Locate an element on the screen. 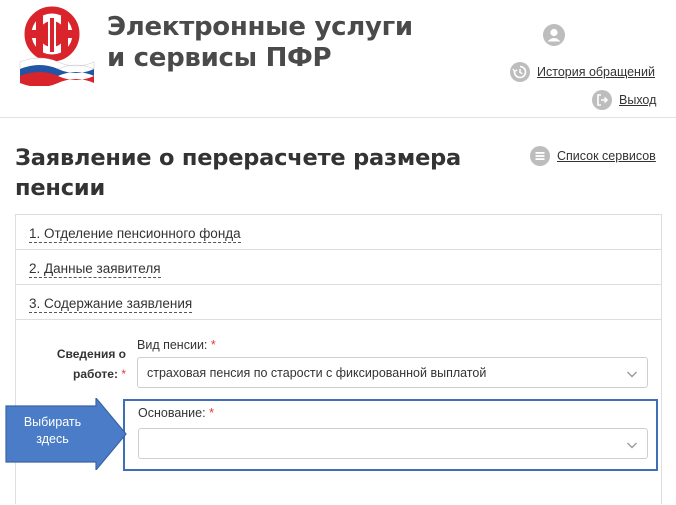 The width and height of the screenshot is (676, 505). reason-label: Основание: * is located at coordinates (176, 413).